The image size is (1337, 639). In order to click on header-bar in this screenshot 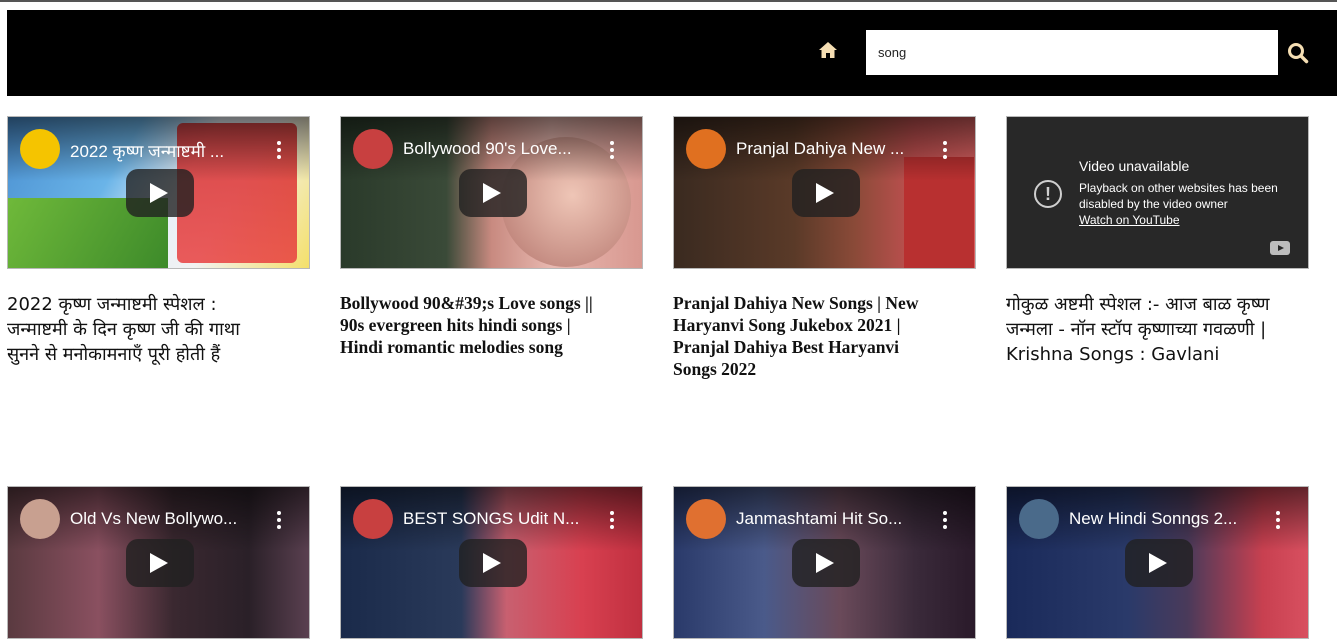, I will do `click(672, 53)`.